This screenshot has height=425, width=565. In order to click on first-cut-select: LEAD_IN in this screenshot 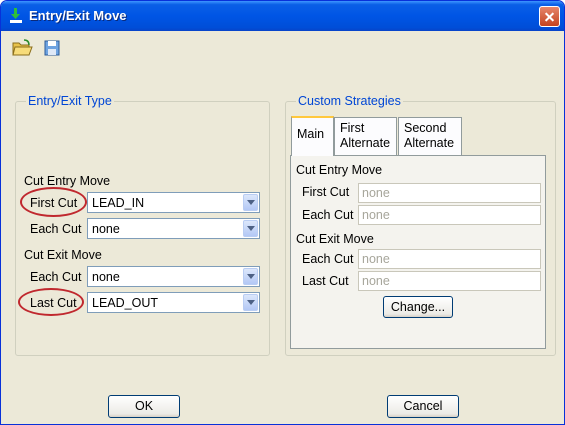, I will do `click(173, 202)`.